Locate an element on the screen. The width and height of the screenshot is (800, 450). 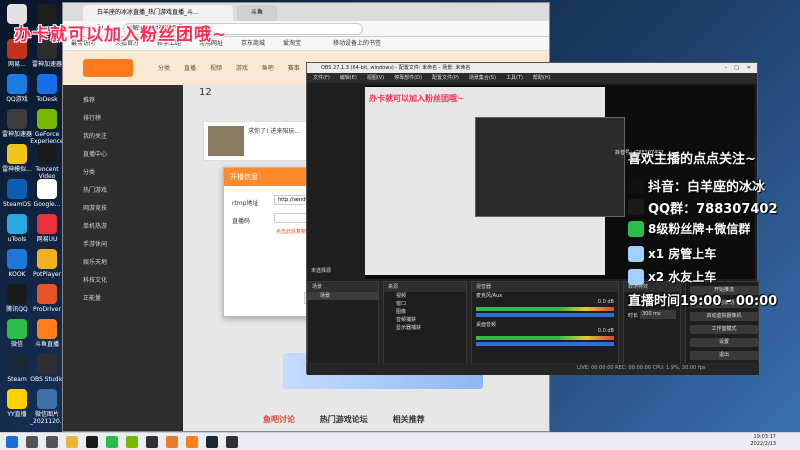
desktop-icon: 斗鱼直播 is located at coordinates (47, 333).